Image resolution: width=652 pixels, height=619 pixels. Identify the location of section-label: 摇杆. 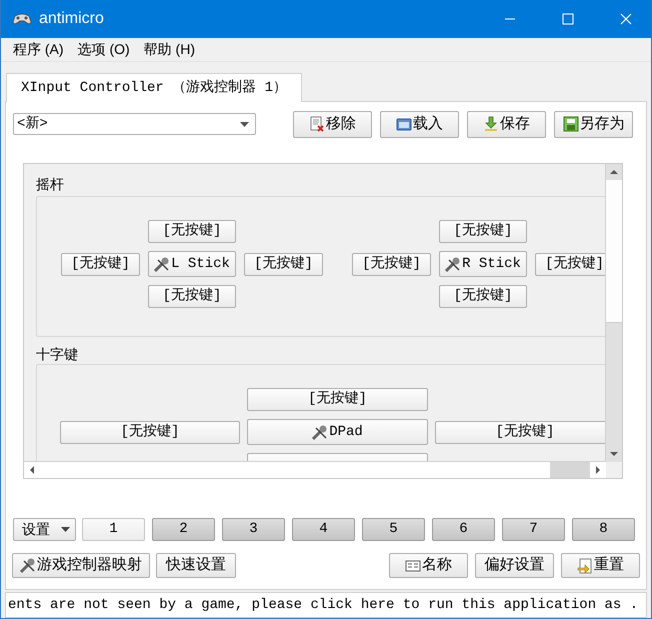
(50, 184).